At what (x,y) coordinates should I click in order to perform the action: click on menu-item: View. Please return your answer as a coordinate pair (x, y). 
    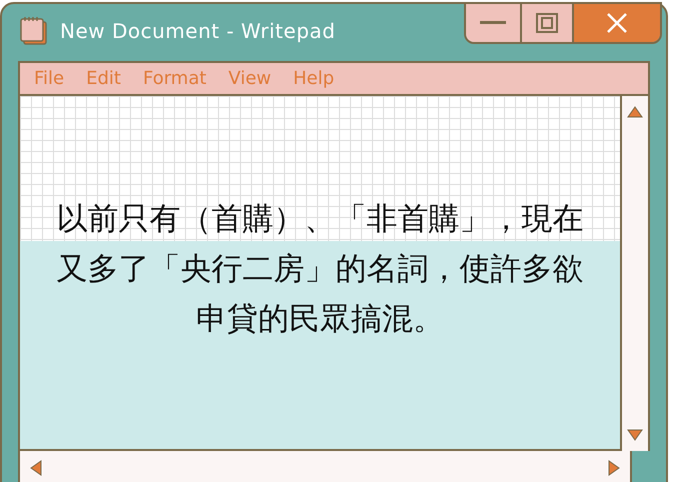
    Looking at the image, I should click on (250, 78).